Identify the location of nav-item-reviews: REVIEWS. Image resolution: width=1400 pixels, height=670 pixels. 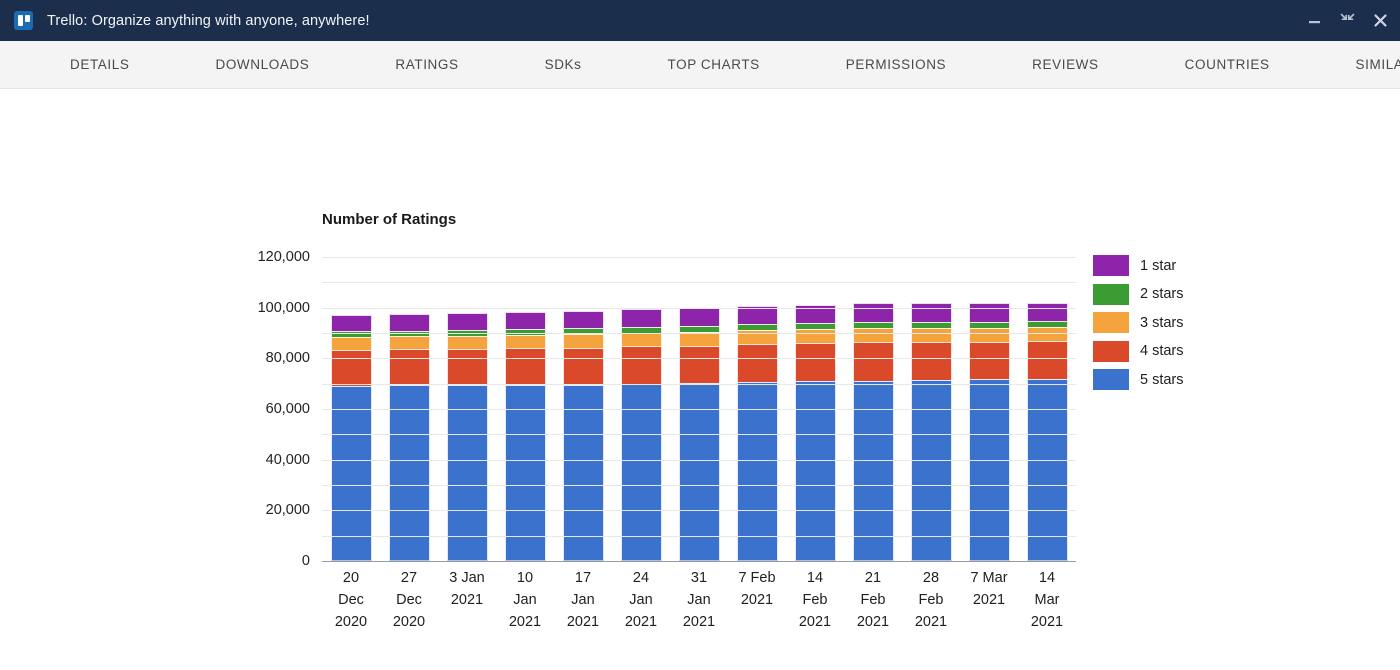
(1065, 64).